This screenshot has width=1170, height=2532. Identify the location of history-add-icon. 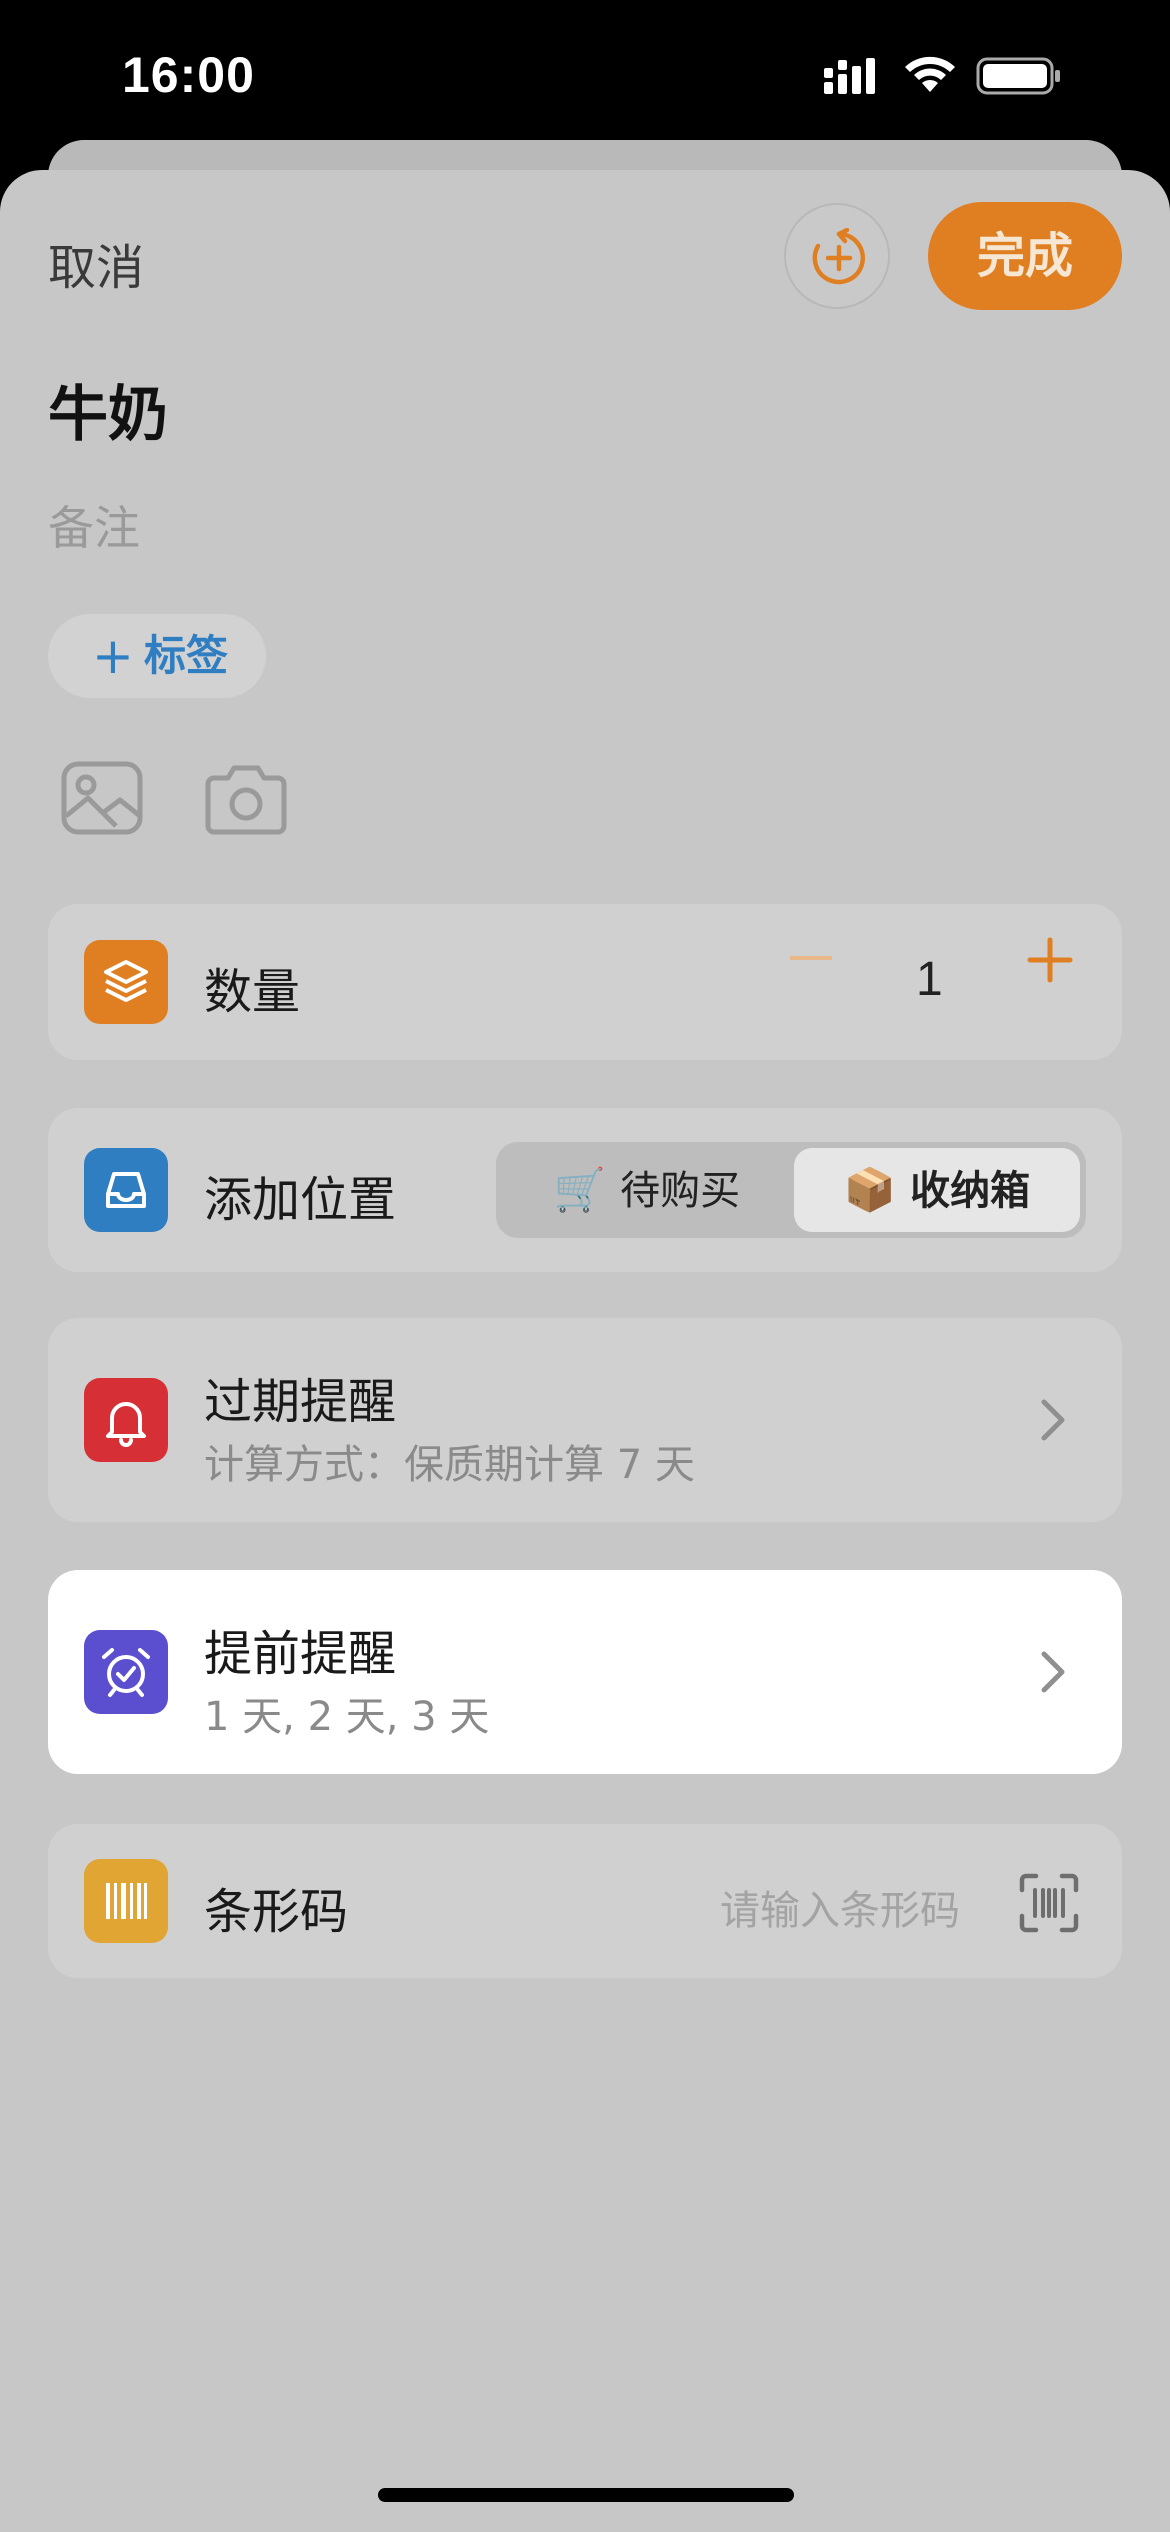
(839, 256).